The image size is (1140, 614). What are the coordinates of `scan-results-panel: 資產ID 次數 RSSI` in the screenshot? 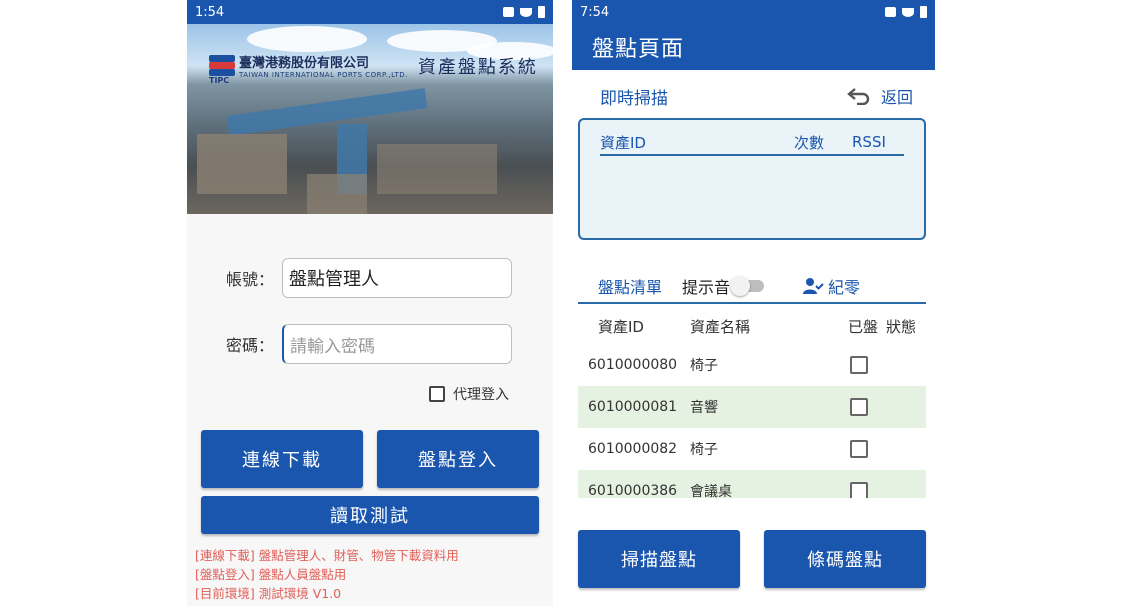 It's located at (752, 179).